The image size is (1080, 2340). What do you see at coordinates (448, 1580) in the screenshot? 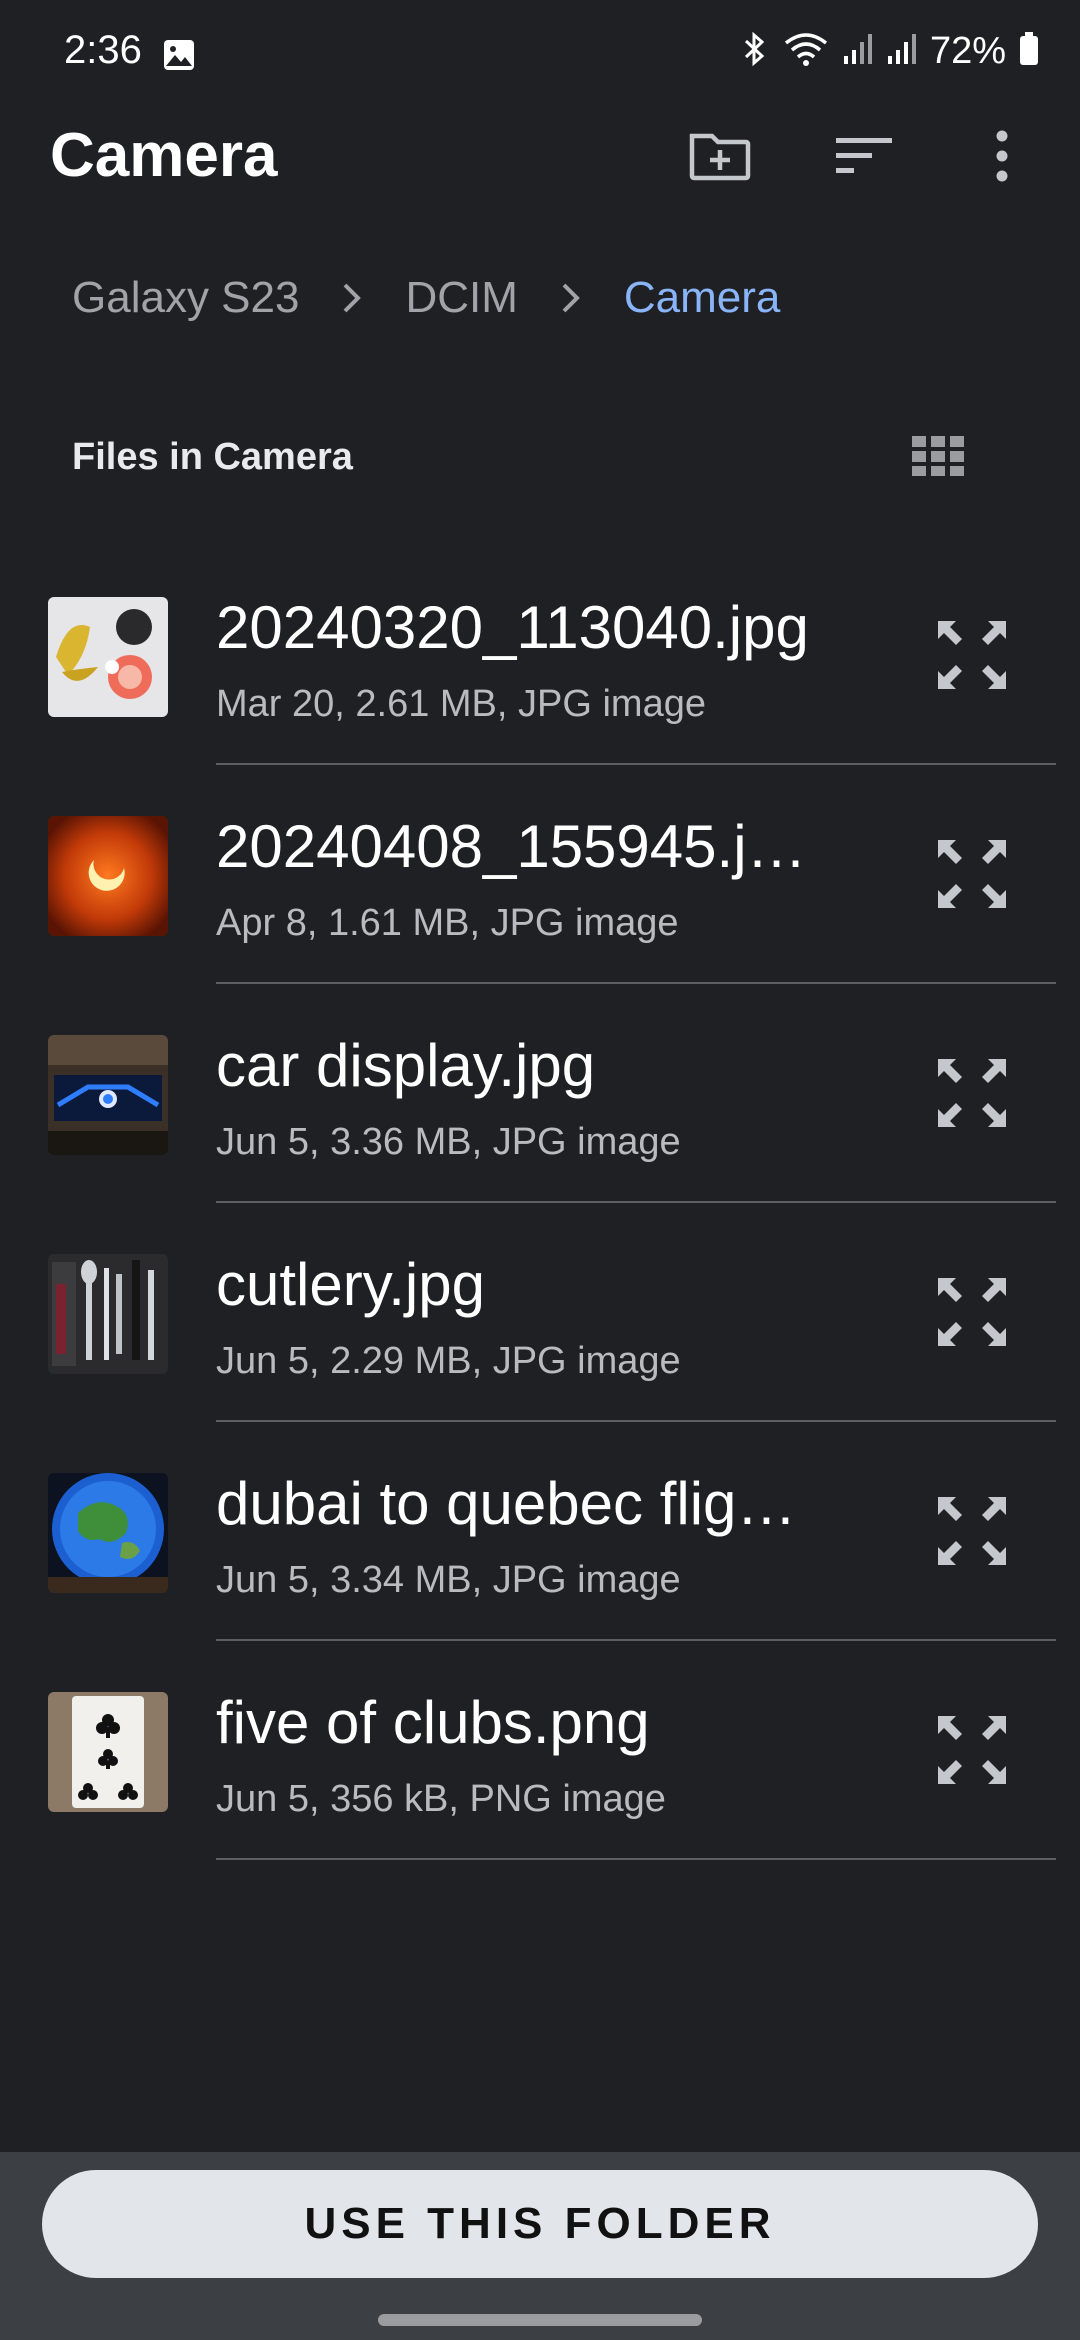
I see `file-meta: Jun 5, 3.34 MB, JPG image` at bounding box center [448, 1580].